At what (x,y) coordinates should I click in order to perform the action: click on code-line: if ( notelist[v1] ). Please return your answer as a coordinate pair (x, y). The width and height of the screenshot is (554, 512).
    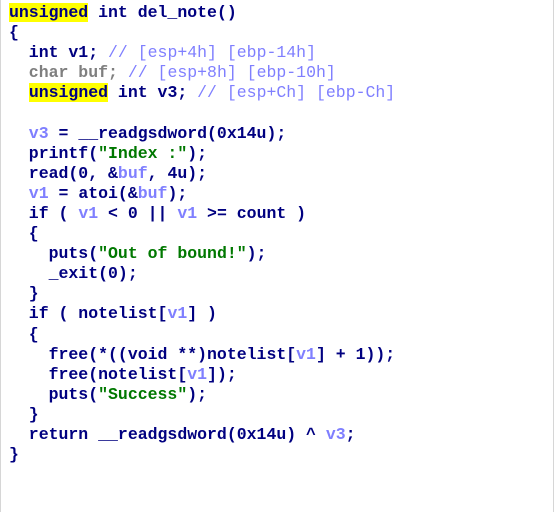
    Looking at the image, I should click on (202, 314).